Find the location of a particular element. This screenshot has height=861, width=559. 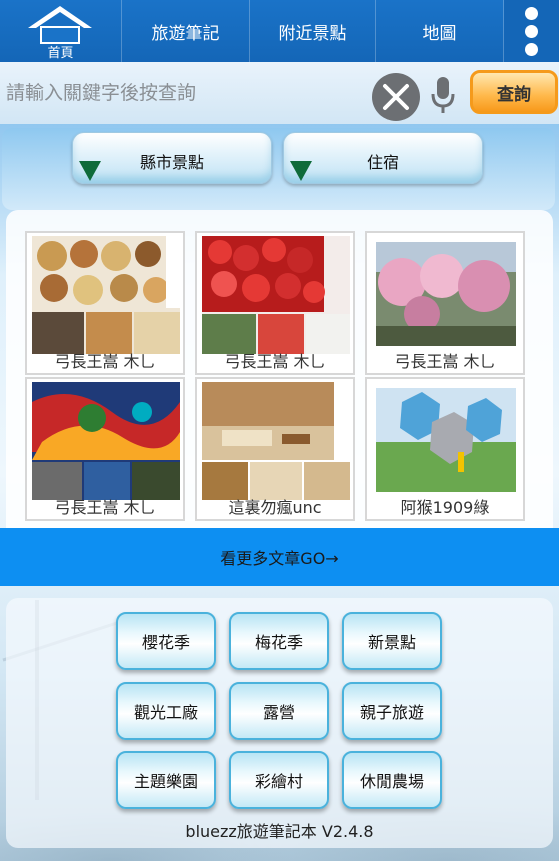

app-version: bluezz旅遊筆記本 V2.4.8 is located at coordinates (279, 831).